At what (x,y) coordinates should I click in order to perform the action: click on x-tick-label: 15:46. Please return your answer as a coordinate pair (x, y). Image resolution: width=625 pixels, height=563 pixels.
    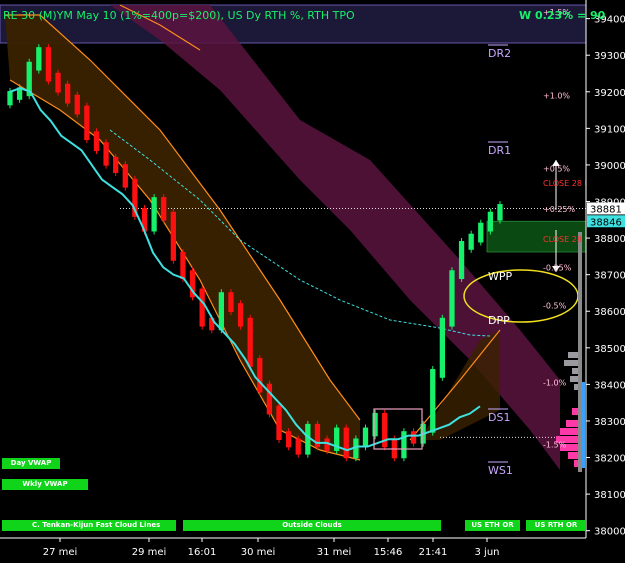
    Looking at the image, I should click on (388, 552).